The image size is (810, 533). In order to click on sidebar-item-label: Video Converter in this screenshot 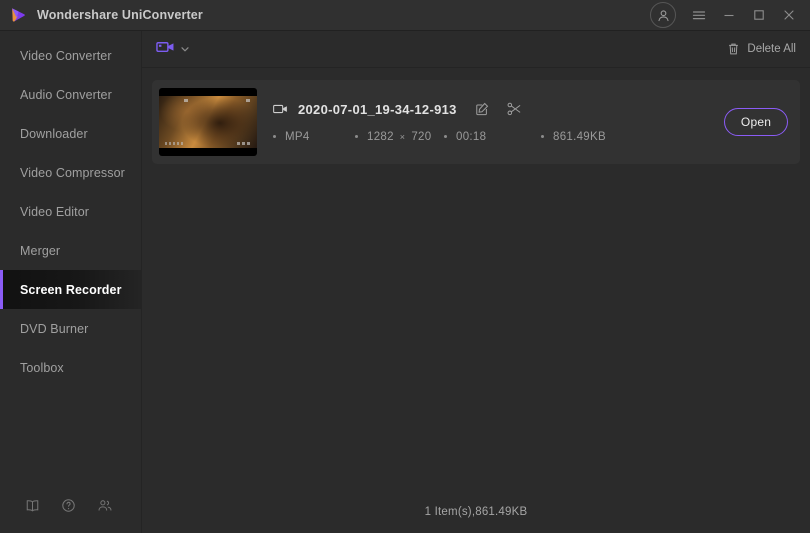, I will do `click(66, 55)`.